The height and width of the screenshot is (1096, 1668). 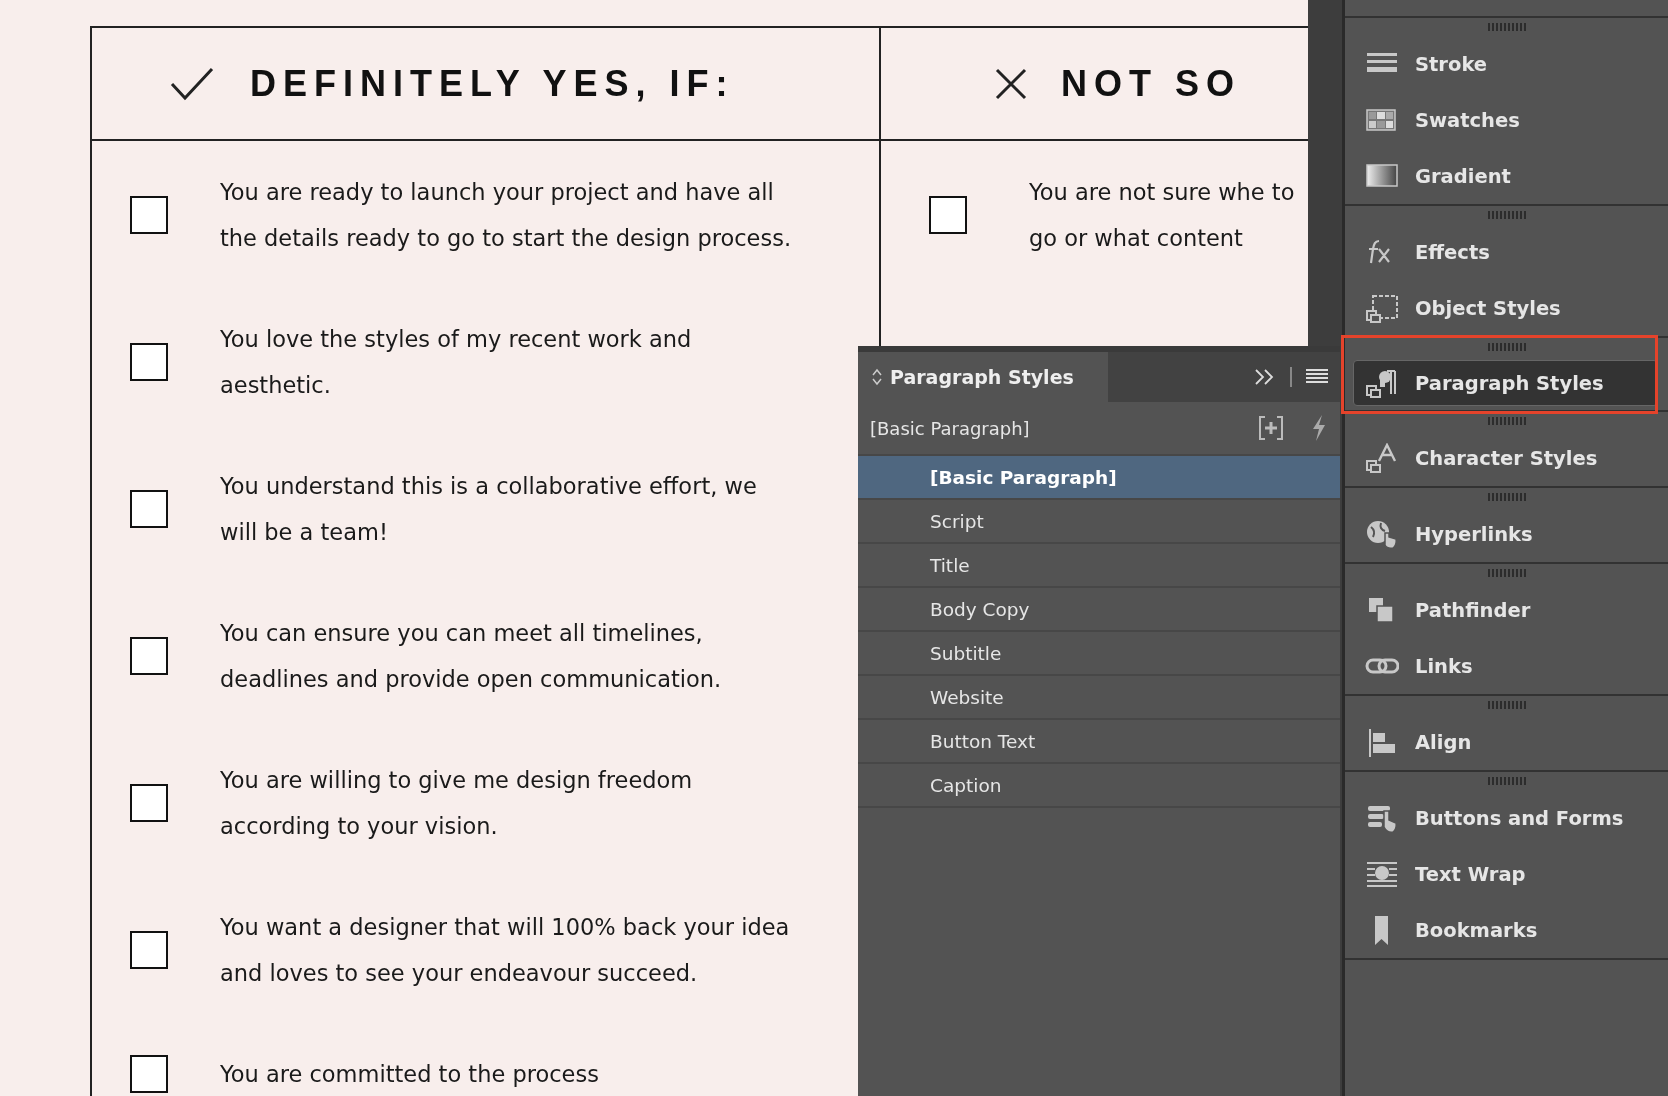 I want to click on panel-item: Text Wrap, so click(x=1506, y=874).